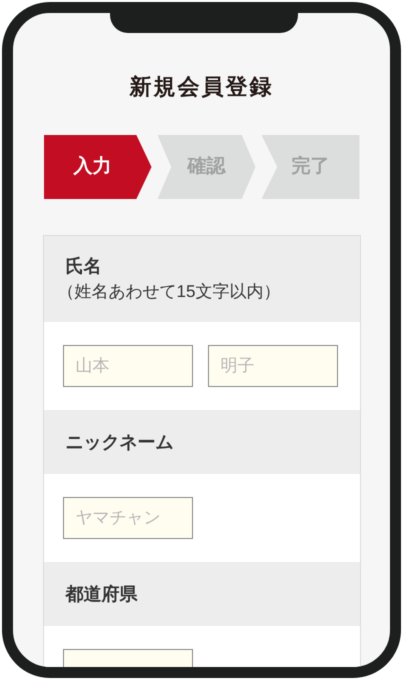  Describe the element at coordinates (273, 366) in the screenshot. I see `text-input: 明子` at that location.